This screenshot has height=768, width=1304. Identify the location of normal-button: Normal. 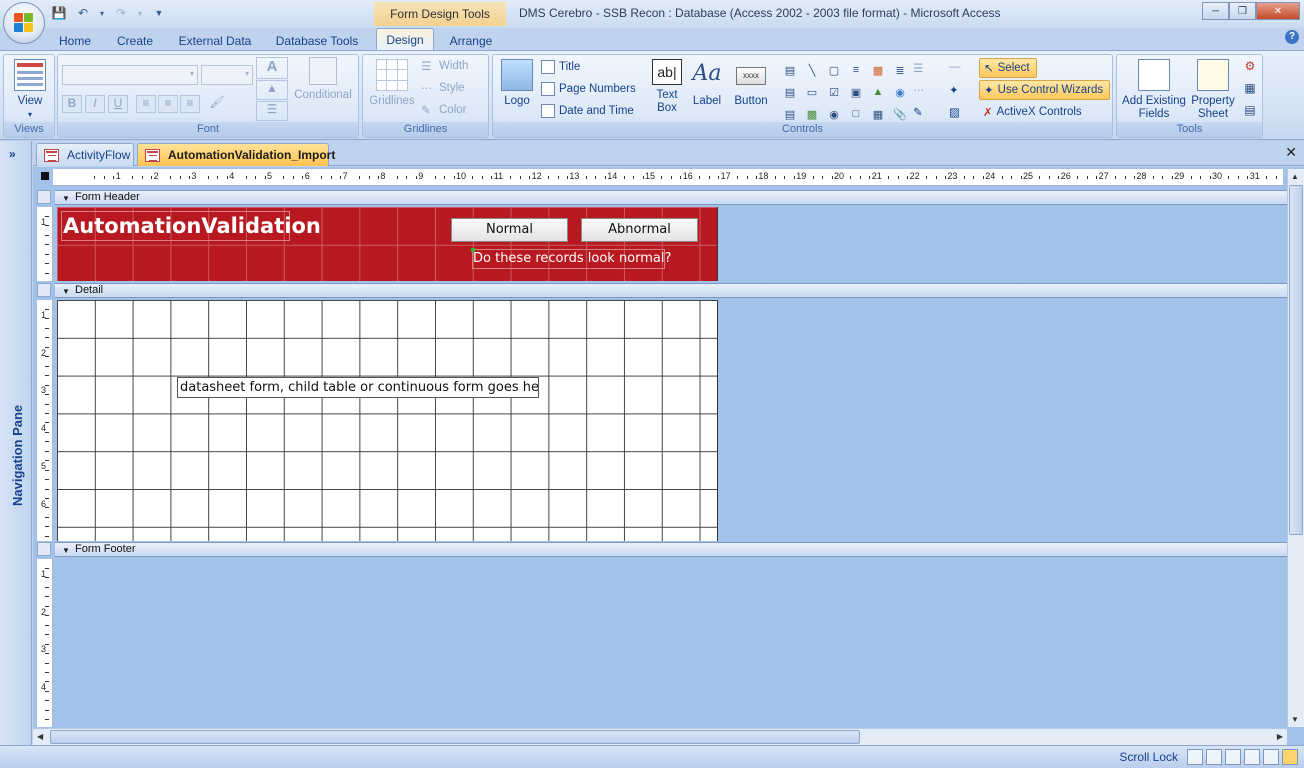
(509, 230).